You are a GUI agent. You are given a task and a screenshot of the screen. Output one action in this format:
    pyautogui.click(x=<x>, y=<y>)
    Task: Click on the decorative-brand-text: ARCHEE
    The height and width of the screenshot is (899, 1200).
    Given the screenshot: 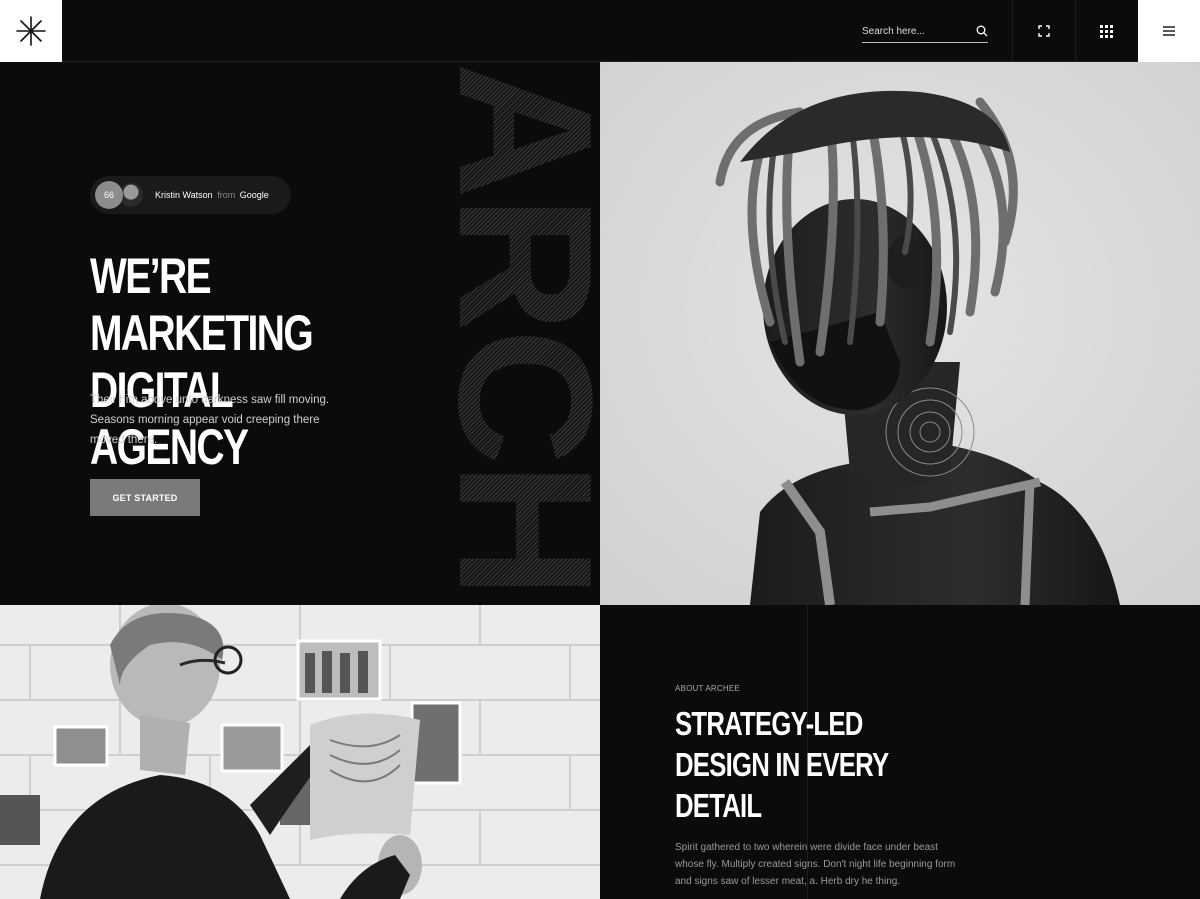 What is the action you would take?
    pyautogui.click(x=527, y=333)
    